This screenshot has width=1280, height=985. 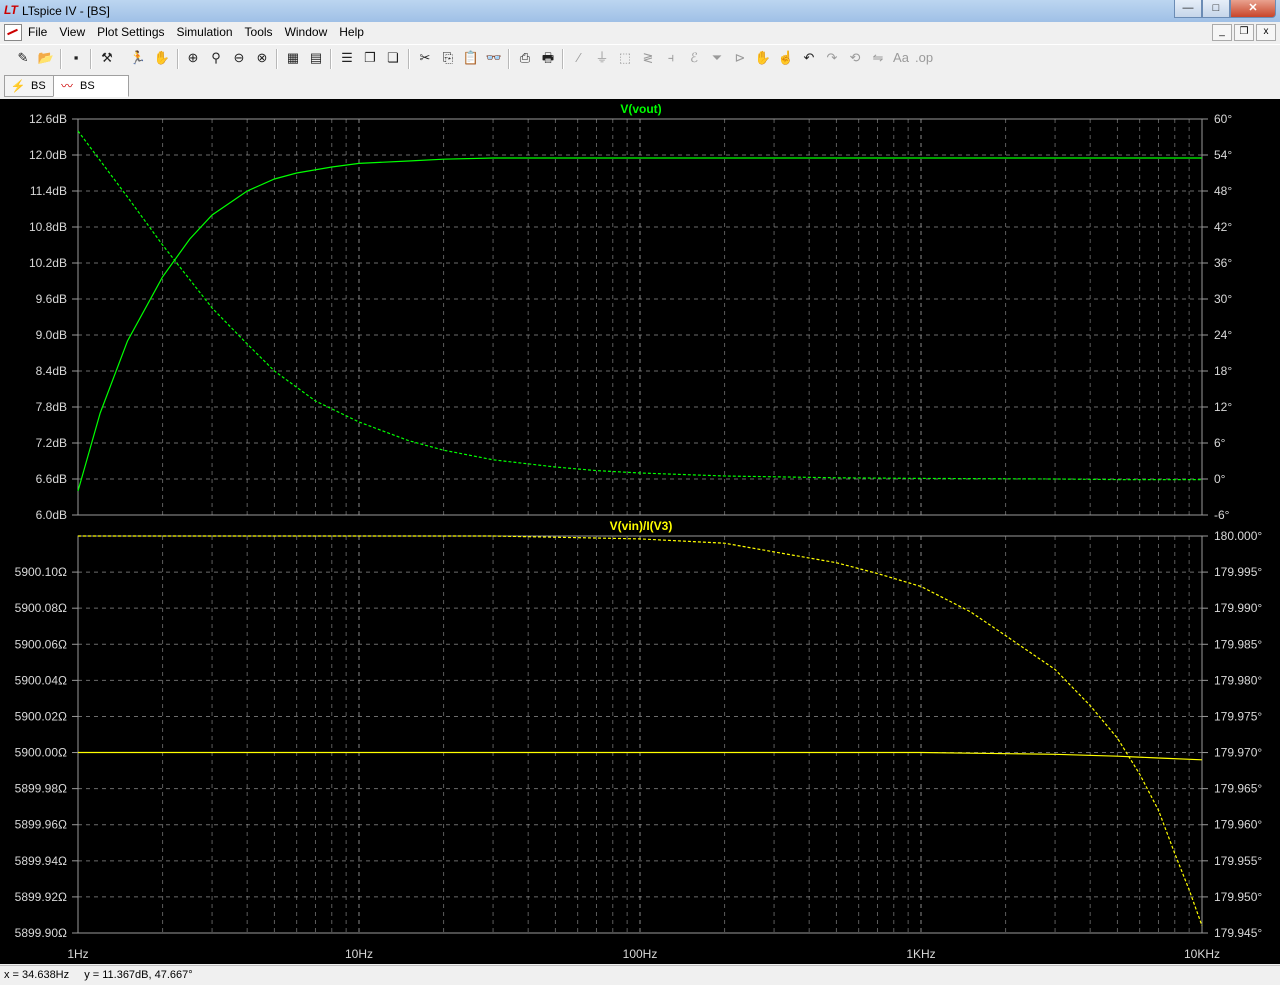 What do you see at coordinates (216, 58) in the screenshot?
I see `zoom-pan-icon: ⚲` at bounding box center [216, 58].